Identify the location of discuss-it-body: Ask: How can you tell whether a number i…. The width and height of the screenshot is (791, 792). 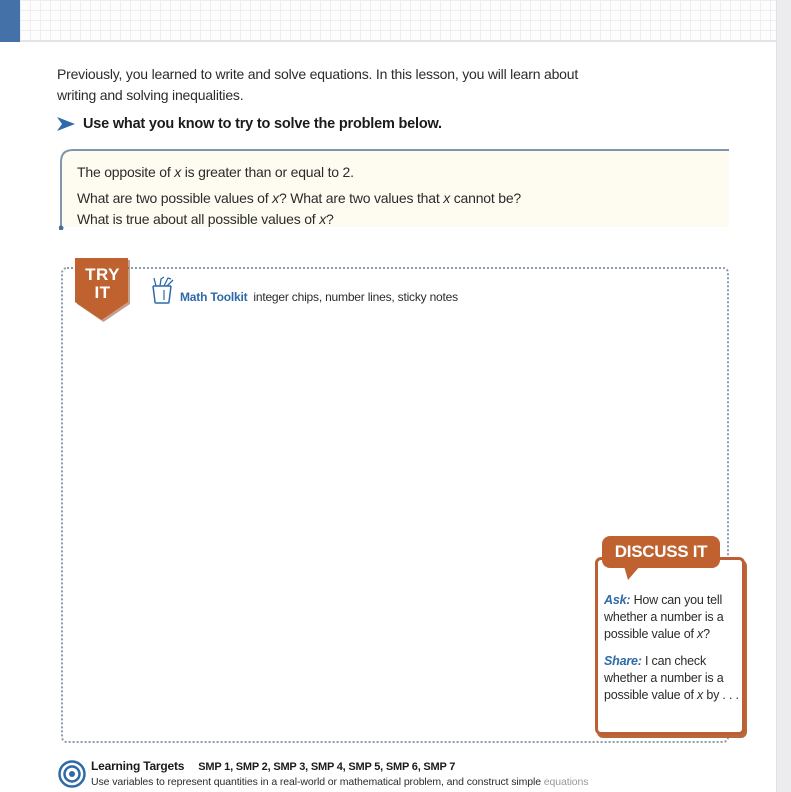
(671, 653).